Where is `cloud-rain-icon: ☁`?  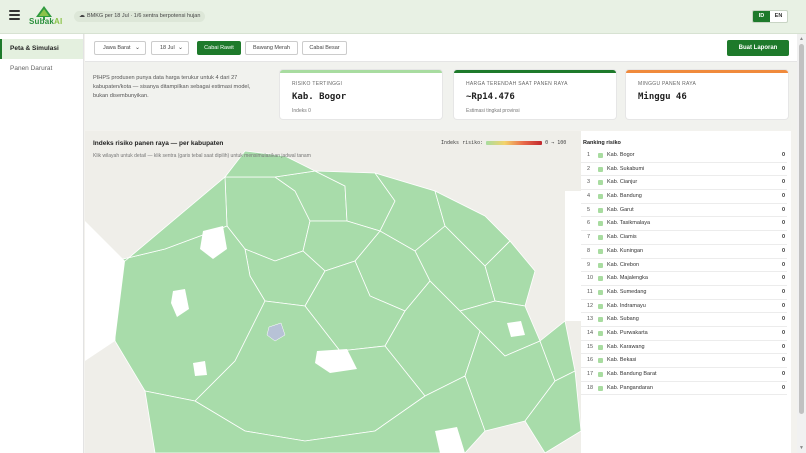
cloud-rain-icon: ☁ is located at coordinates (82, 16).